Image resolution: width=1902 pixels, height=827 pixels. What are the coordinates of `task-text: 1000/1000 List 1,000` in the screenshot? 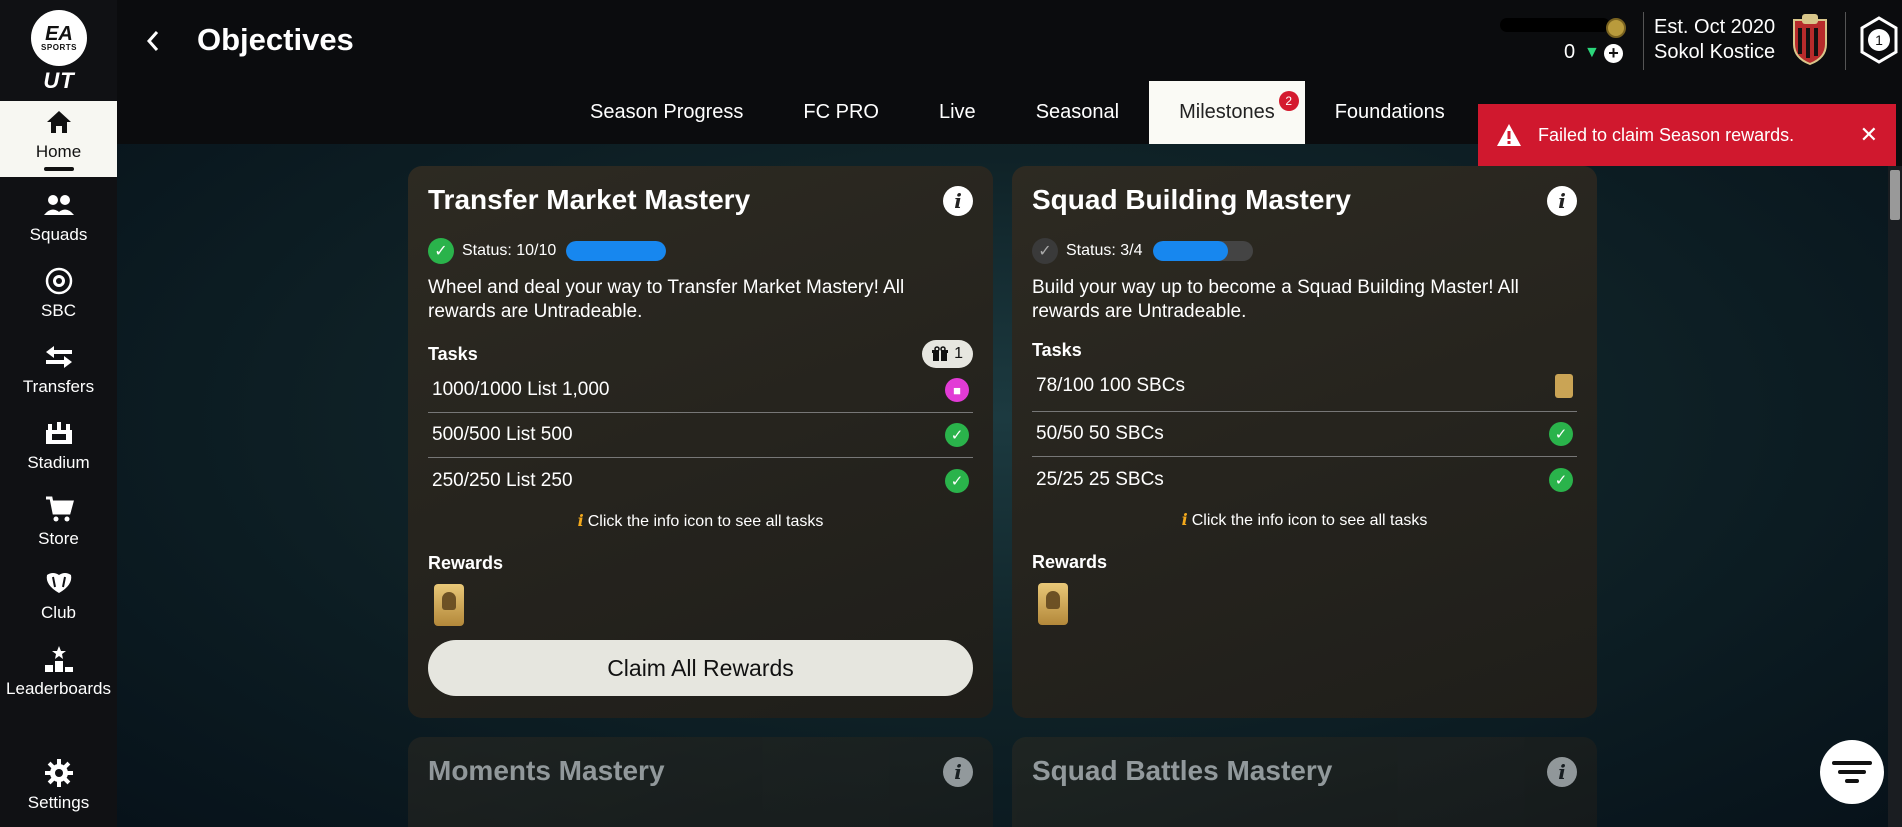 It's located at (521, 389).